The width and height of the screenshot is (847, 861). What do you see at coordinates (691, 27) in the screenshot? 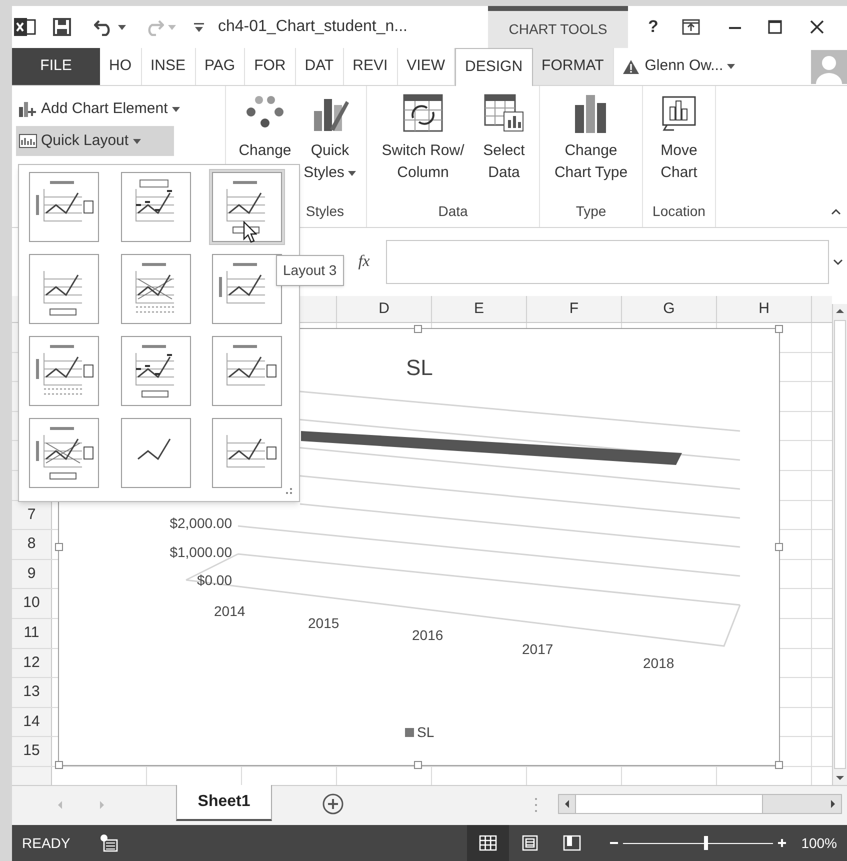
I see `ribbon-display-icon` at bounding box center [691, 27].